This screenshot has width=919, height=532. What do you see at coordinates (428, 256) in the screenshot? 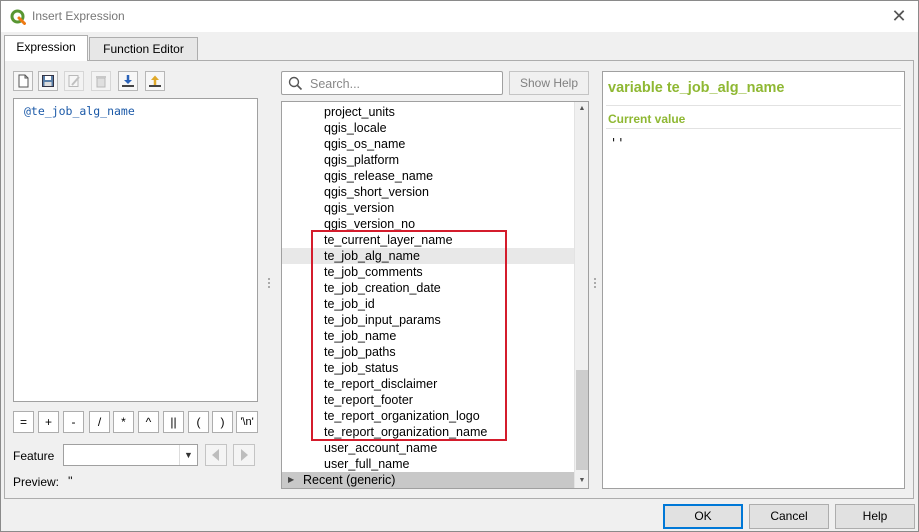
I see `tree-item-selected: te_job_alg_name` at bounding box center [428, 256].